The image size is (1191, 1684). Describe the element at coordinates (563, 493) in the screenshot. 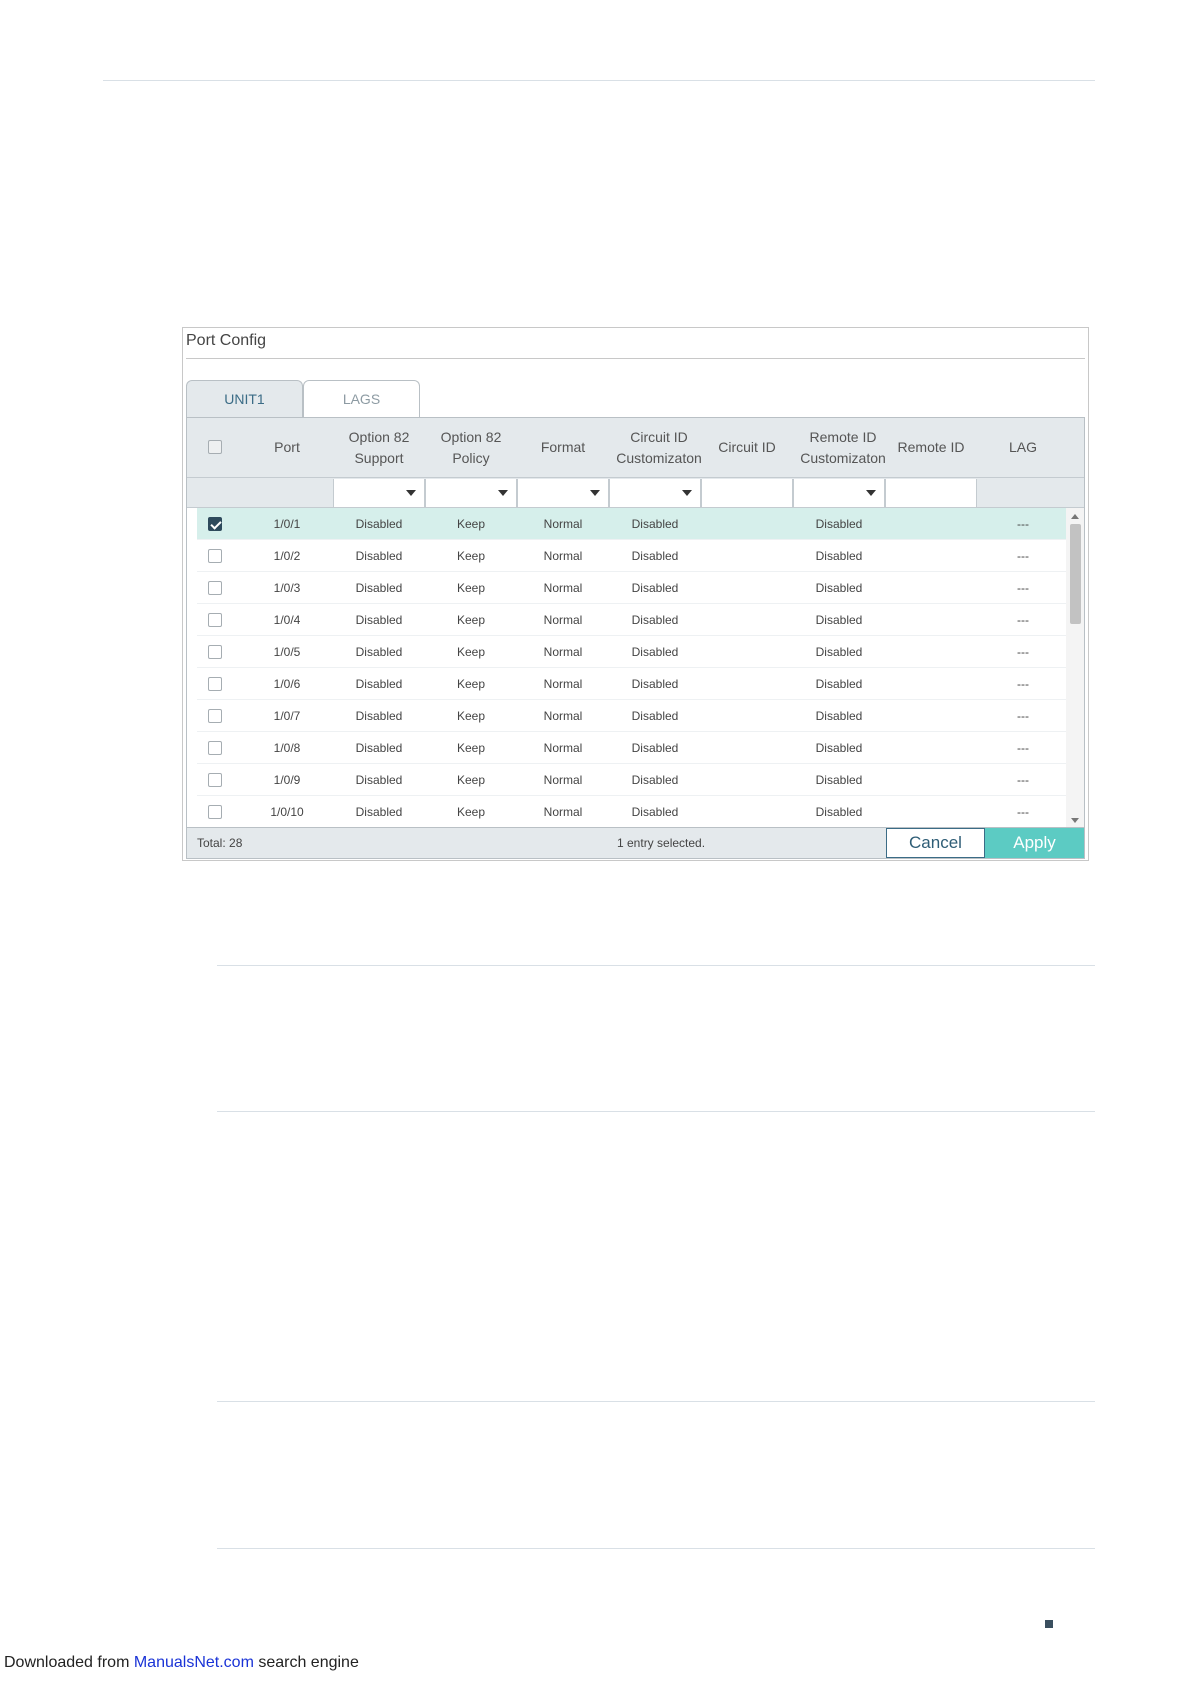

I see `format-filter-select` at that location.